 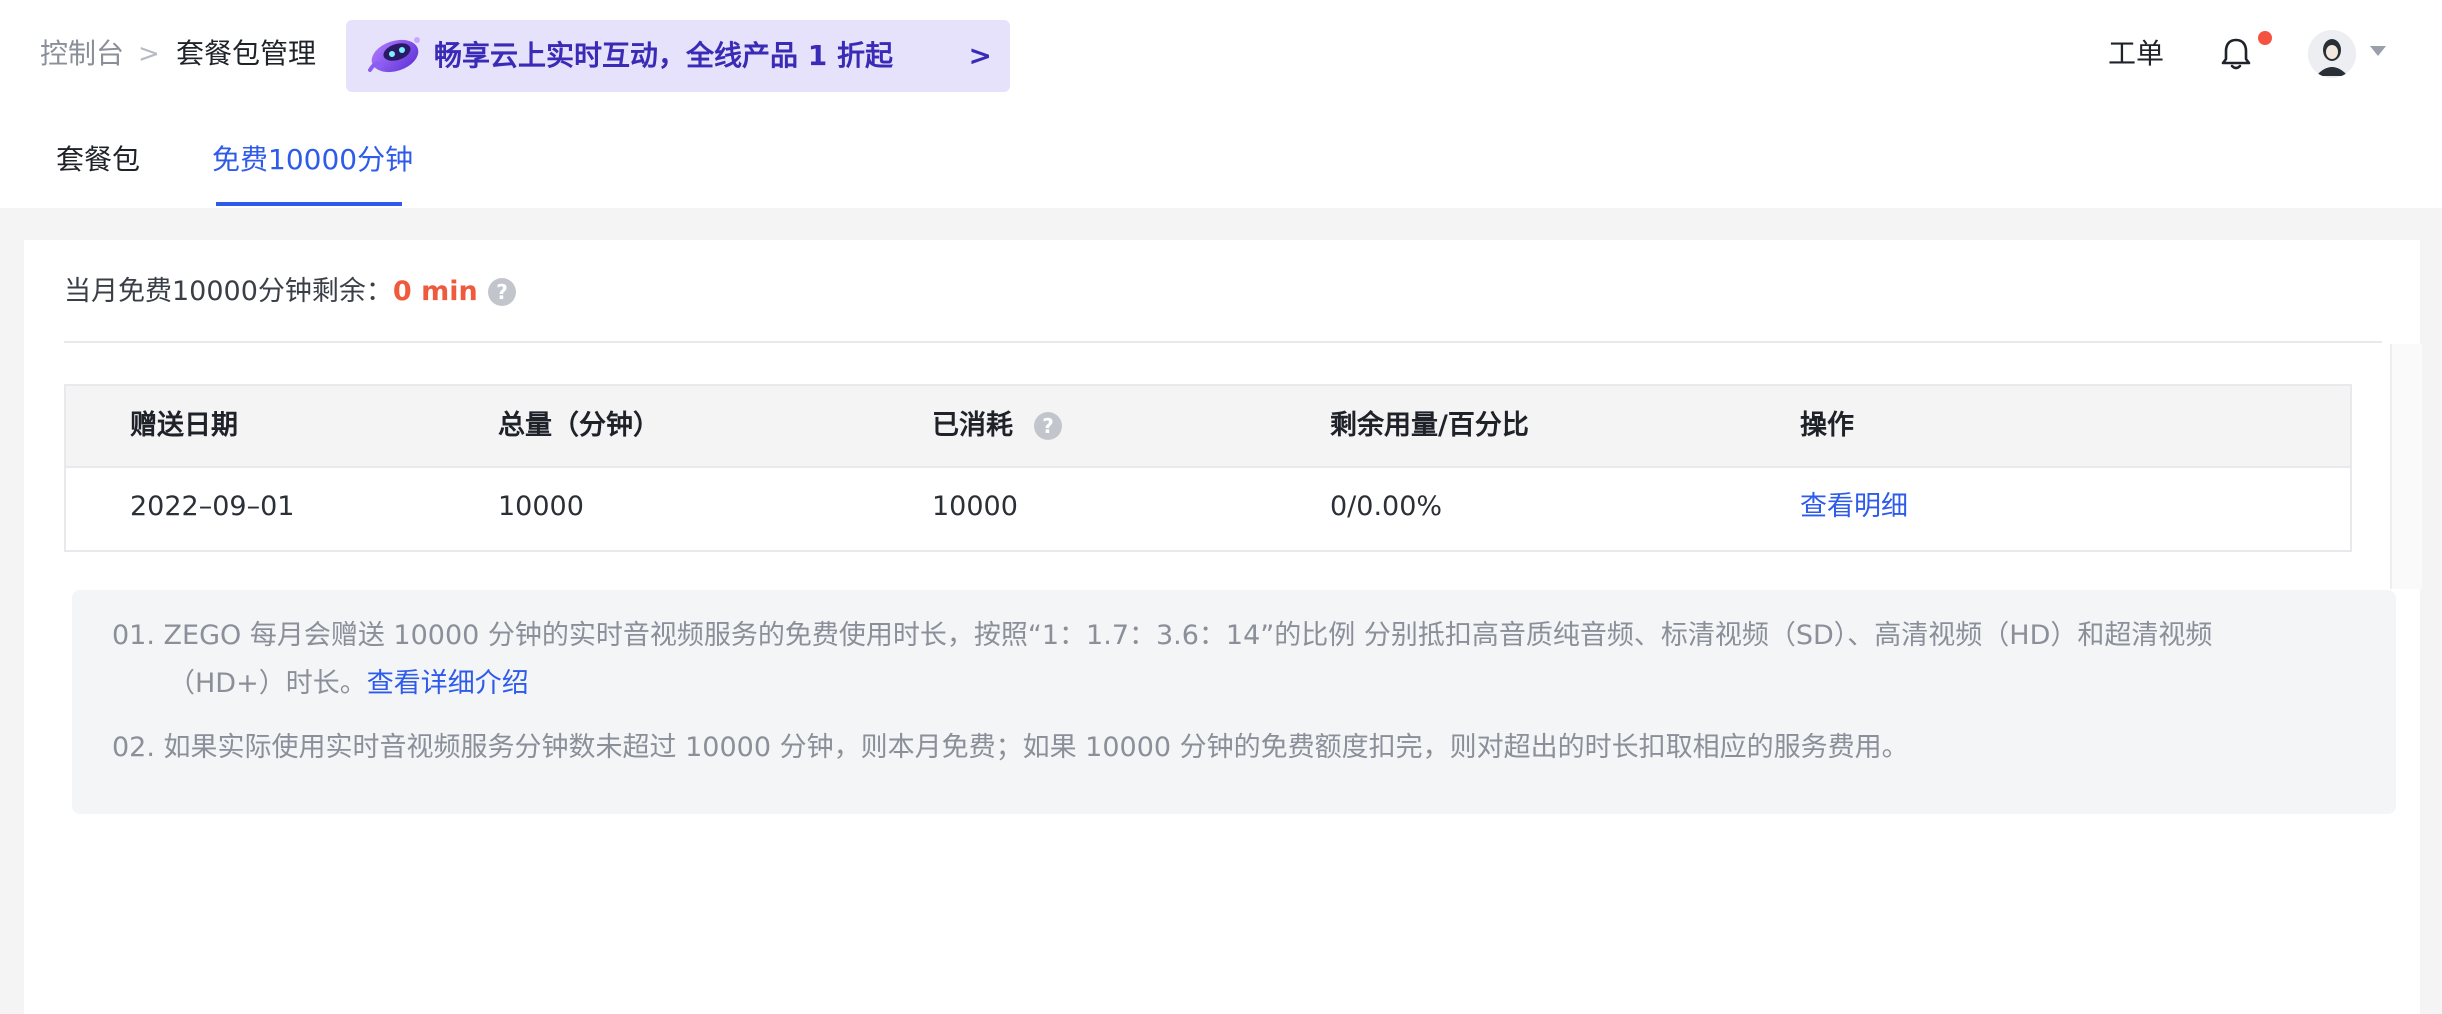 What do you see at coordinates (448, 683) in the screenshot?
I see `detail-intro-link: 查看详细介绍` at bounding box center [448, 683].